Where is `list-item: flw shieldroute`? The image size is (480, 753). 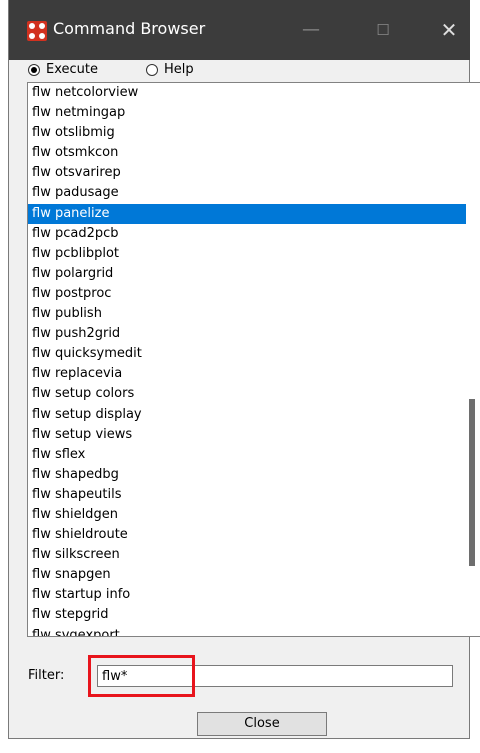
list-item: flw shieldroute is located at coordinates (247, 535).